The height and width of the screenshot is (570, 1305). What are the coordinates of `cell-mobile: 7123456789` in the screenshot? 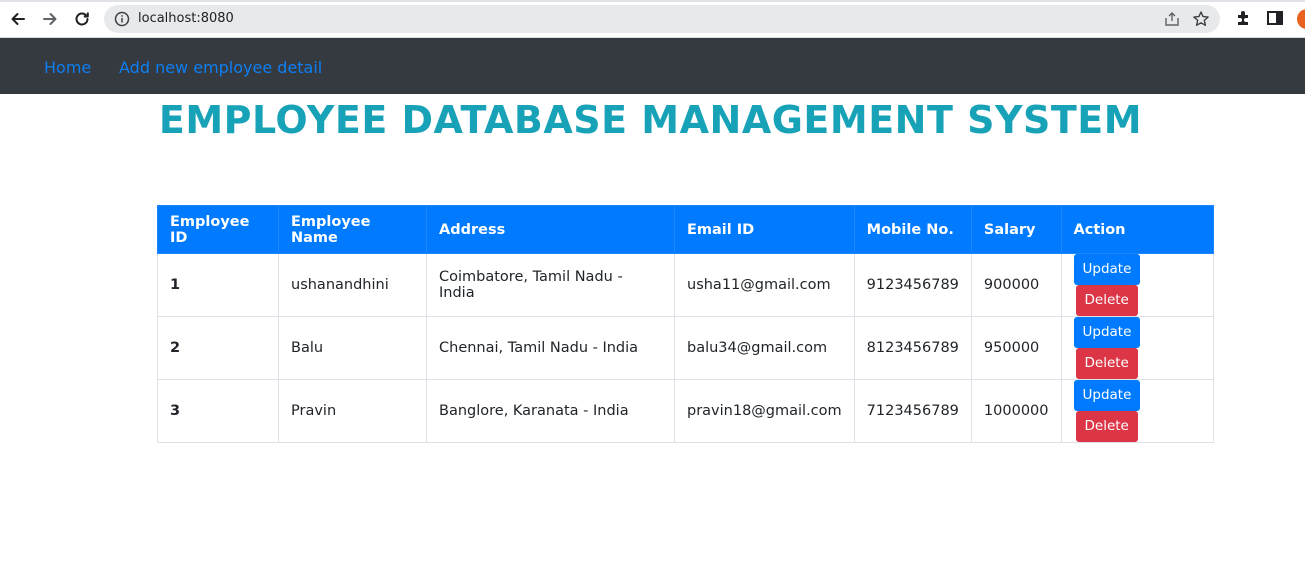 It's located at (912, 411).